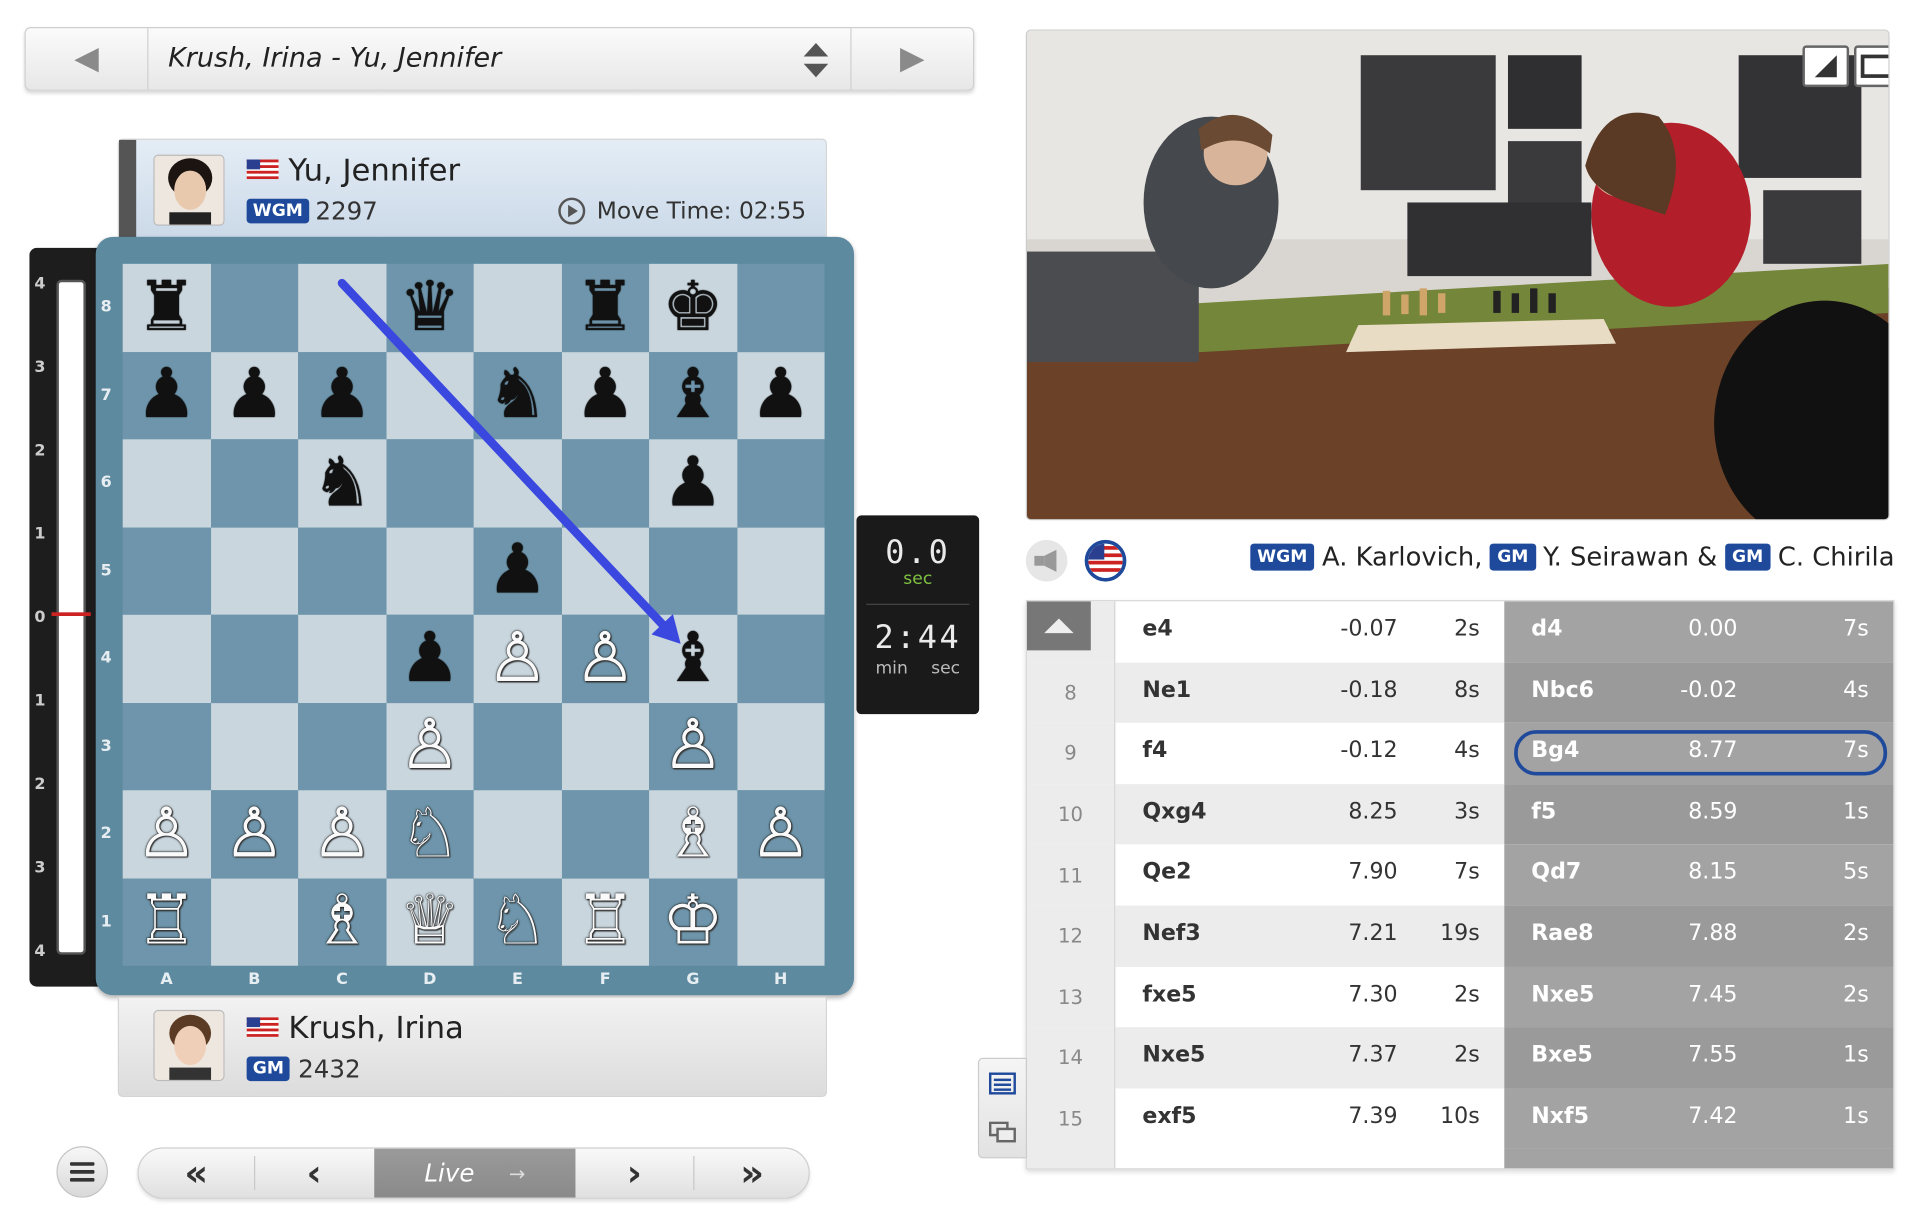  I want to click on move-row: 8 Ne1 -0.18 8s Nbc6 -0.02 4s, so click(1460, 692).